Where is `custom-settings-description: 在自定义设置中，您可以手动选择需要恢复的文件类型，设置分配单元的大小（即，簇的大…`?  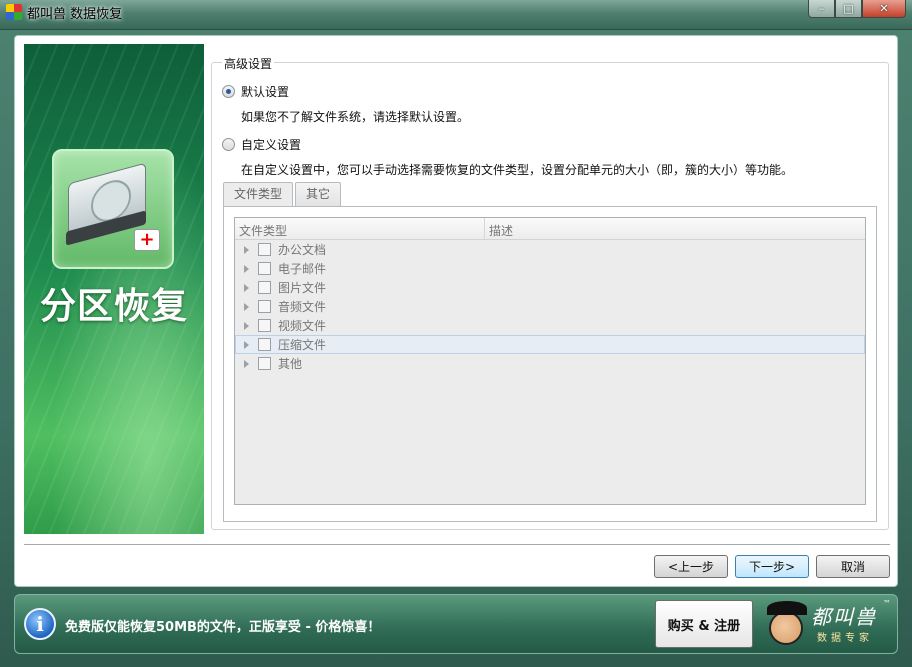 custom-settings-description: 在自定义设置中，您可以手动选择需要恢复的文件类型，设置分配单元的大小（即，簇的大… is located at coordinates (517, 170).